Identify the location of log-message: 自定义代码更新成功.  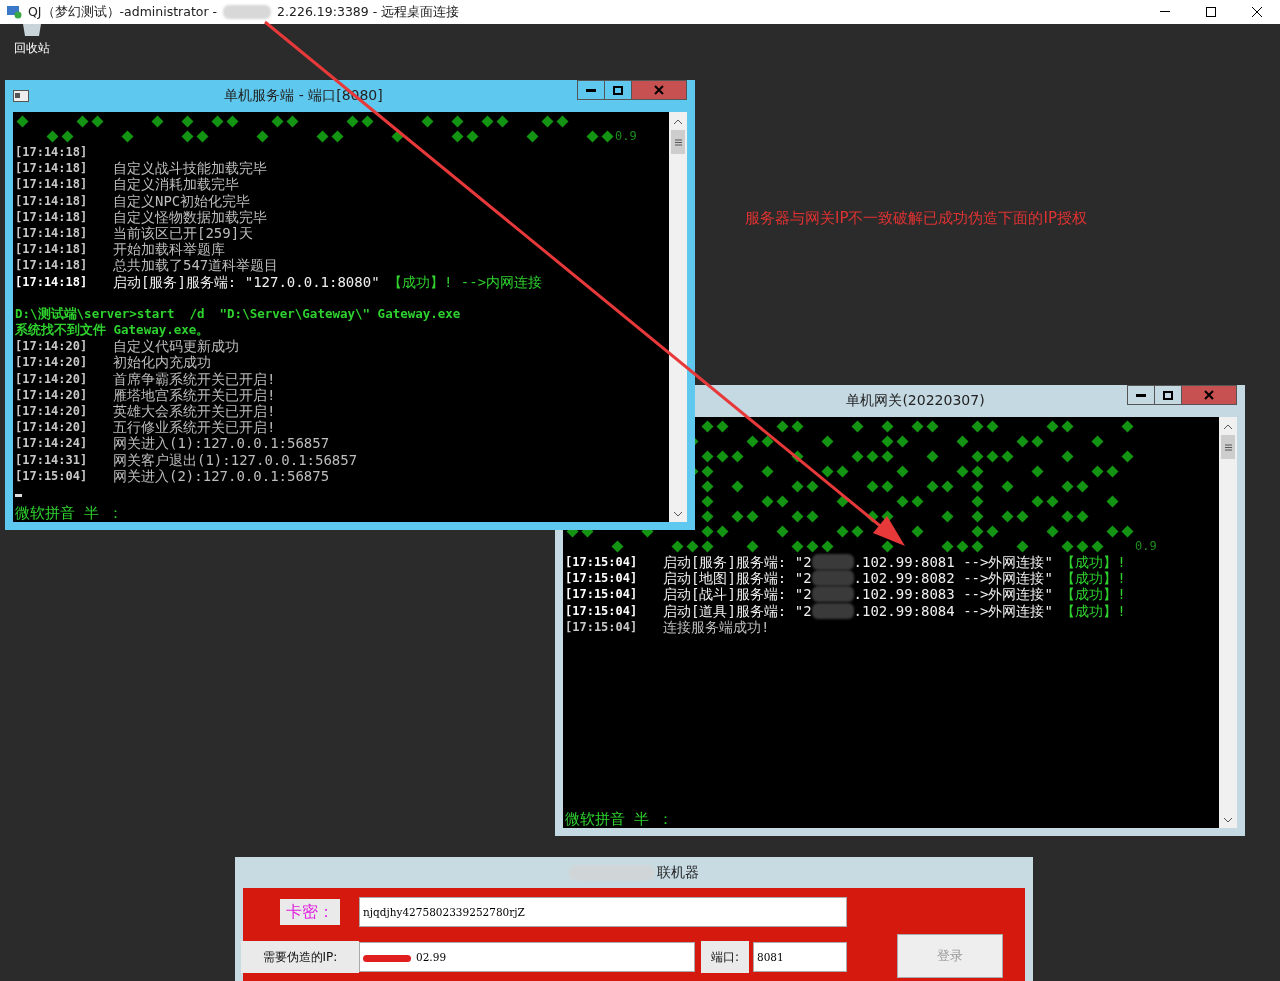
(176, 346).